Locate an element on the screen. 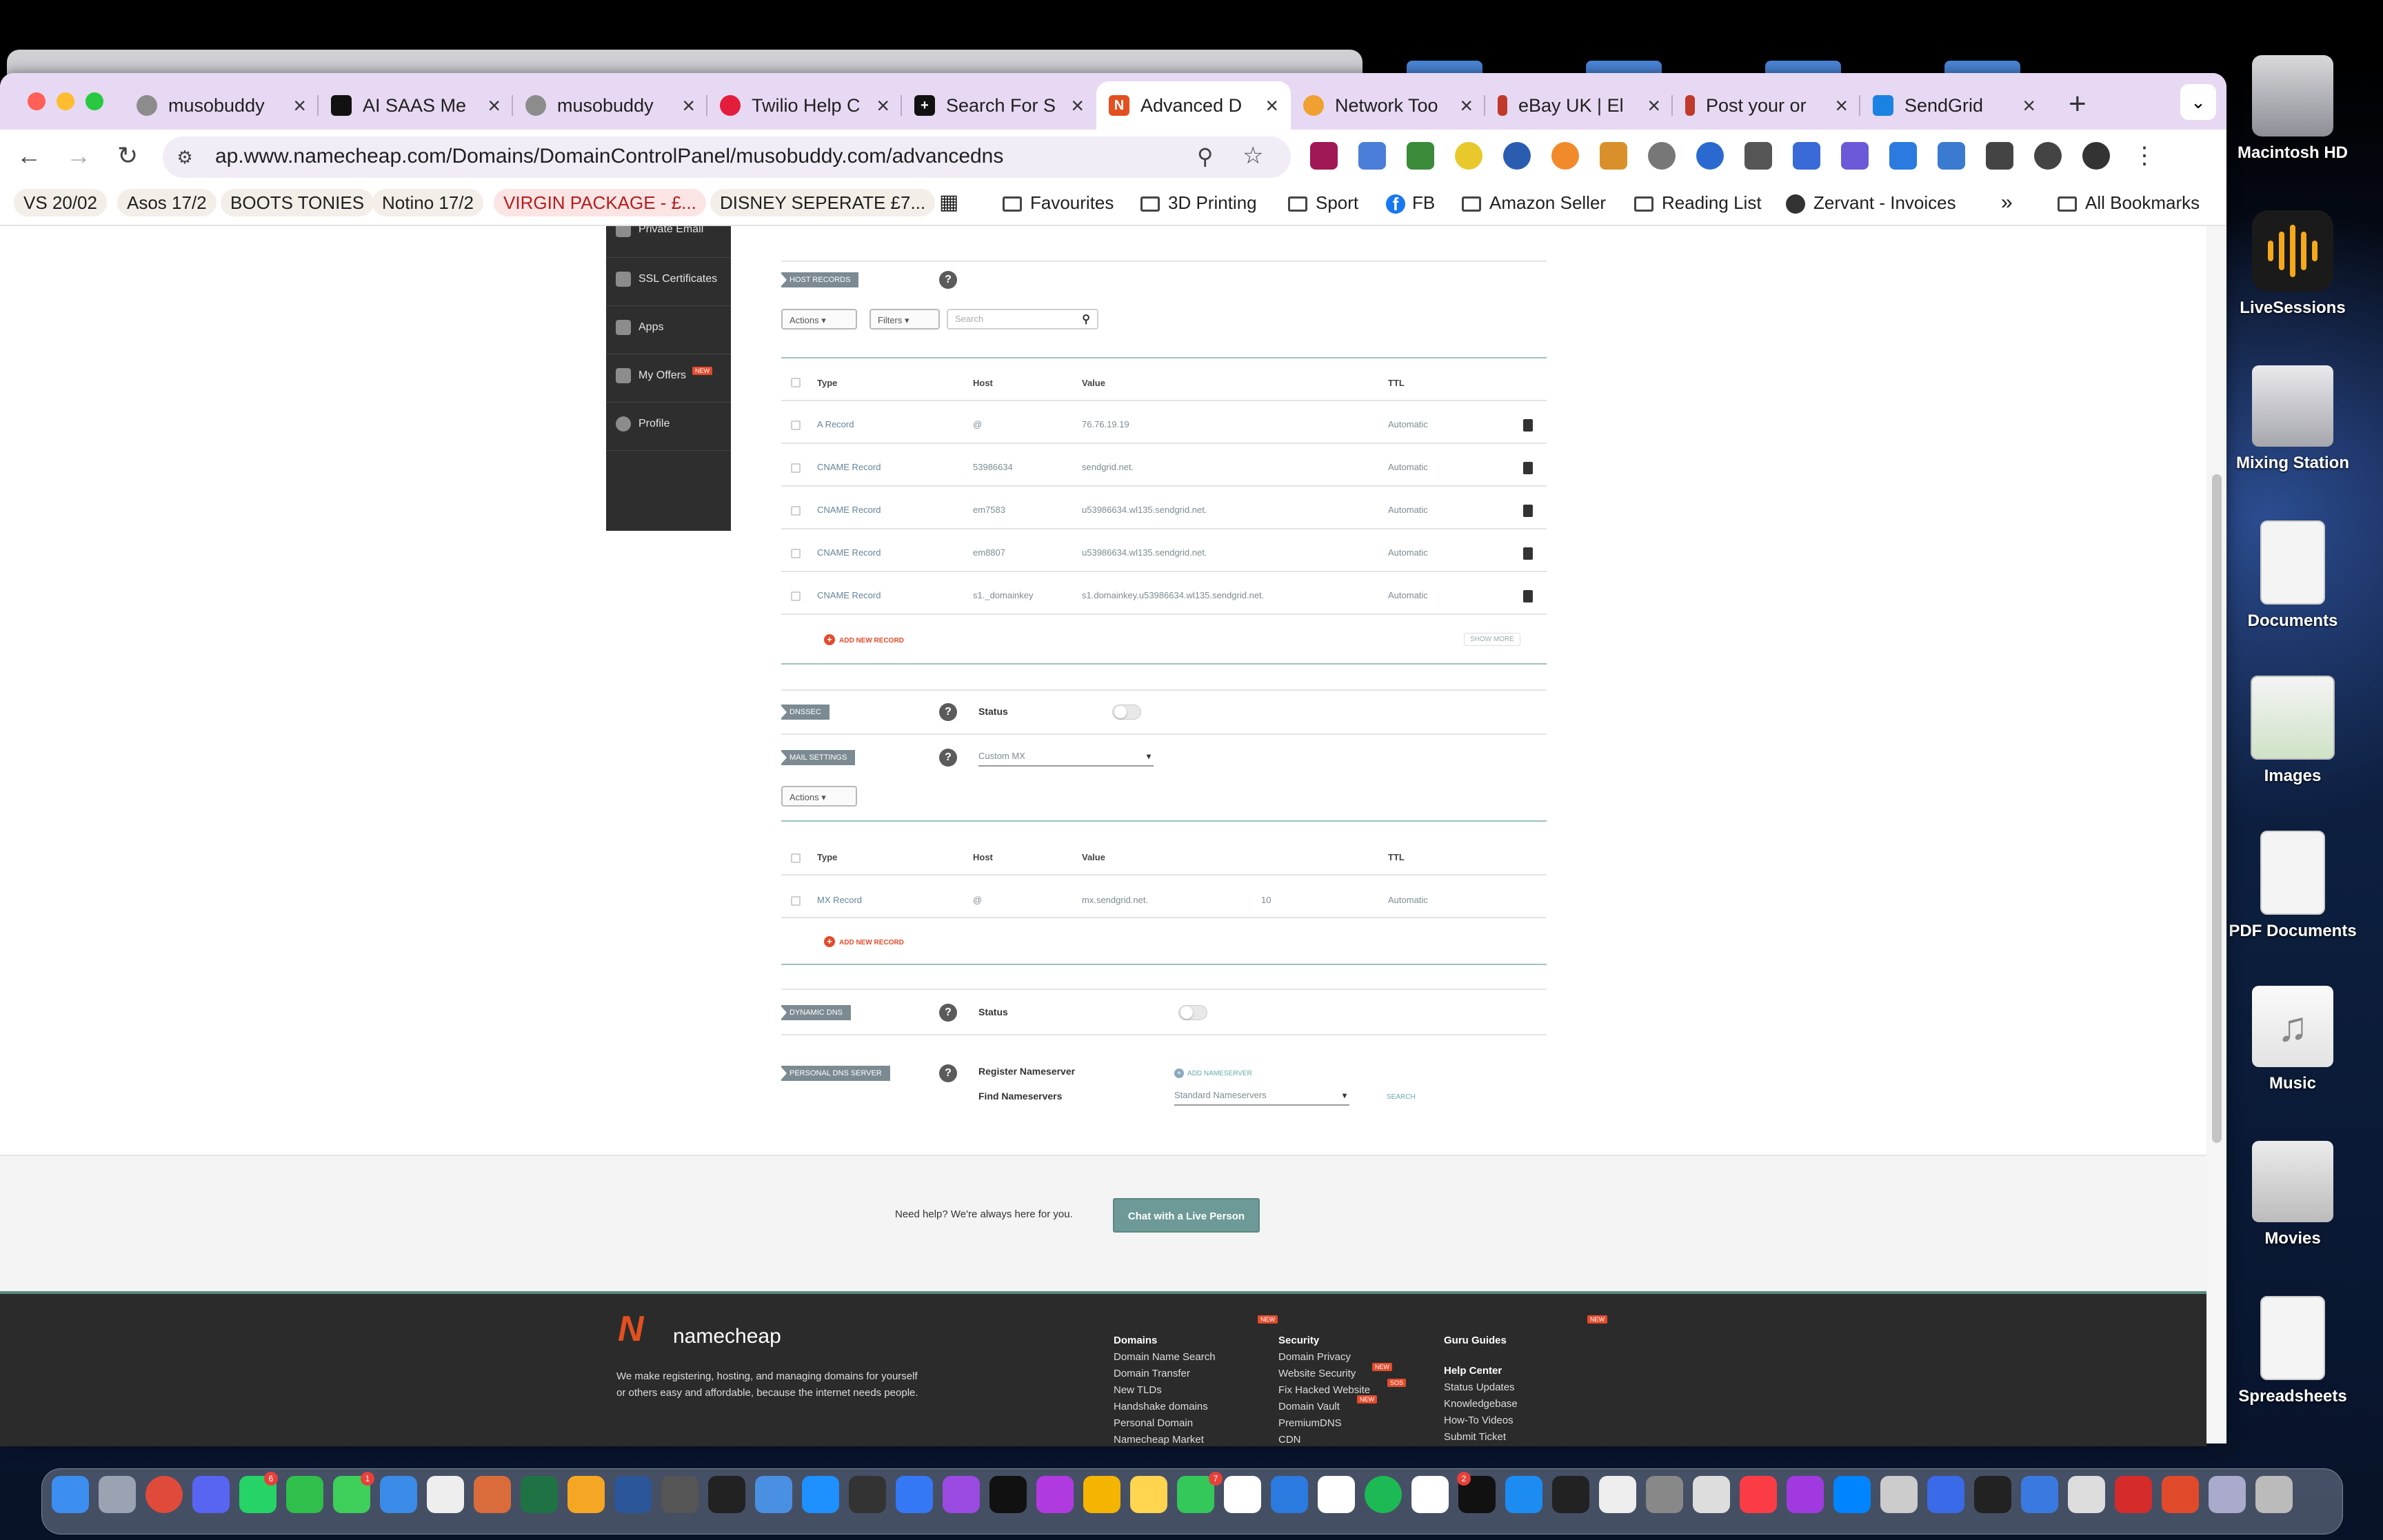 This screenshot has height=1540, width=2383. tab-active: N Advanced D × is located at coordinates (1193, 106).